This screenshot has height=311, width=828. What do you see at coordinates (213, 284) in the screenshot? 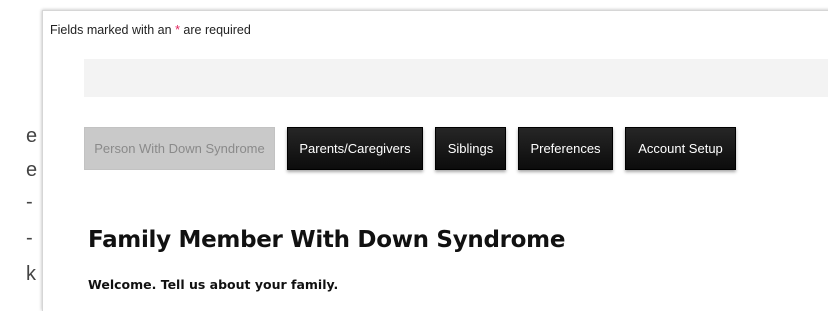
I see `welcome-text: Welcome. Tell us about your family.` at bounding box center [213, 284].